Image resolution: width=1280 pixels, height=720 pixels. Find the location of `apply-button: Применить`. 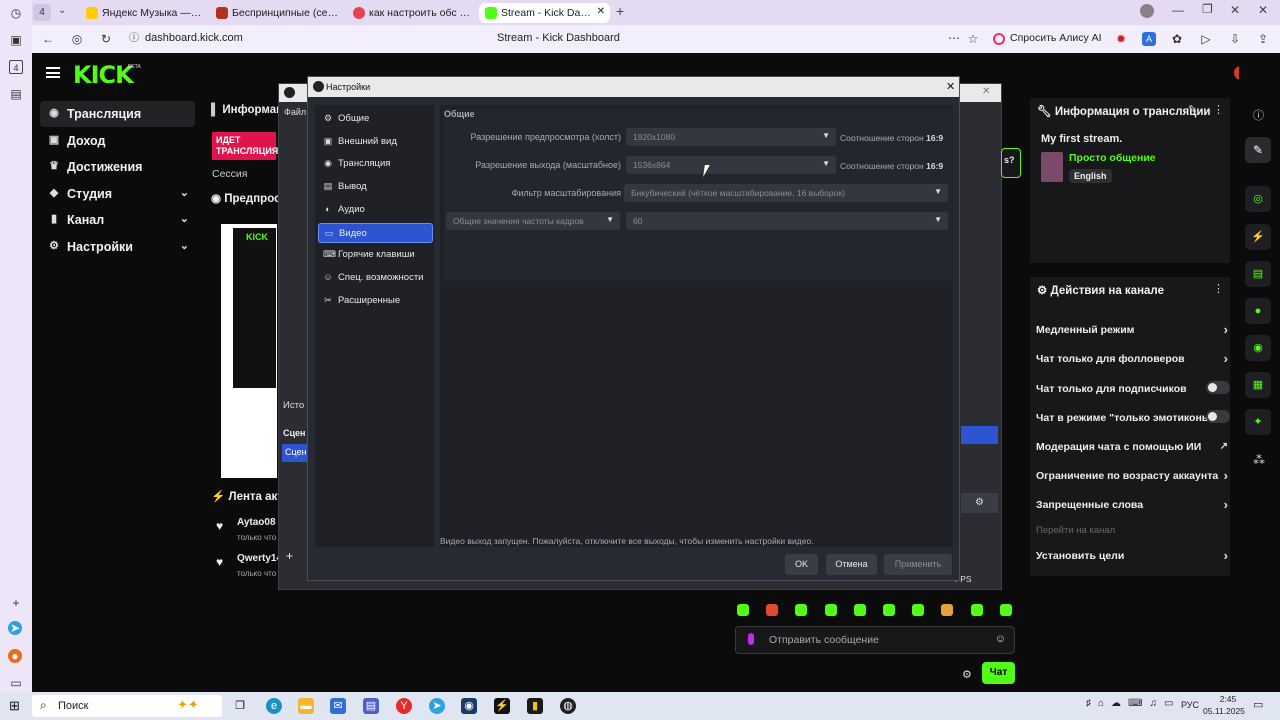

apply-button: Применить is located at coordinates (918, 564).